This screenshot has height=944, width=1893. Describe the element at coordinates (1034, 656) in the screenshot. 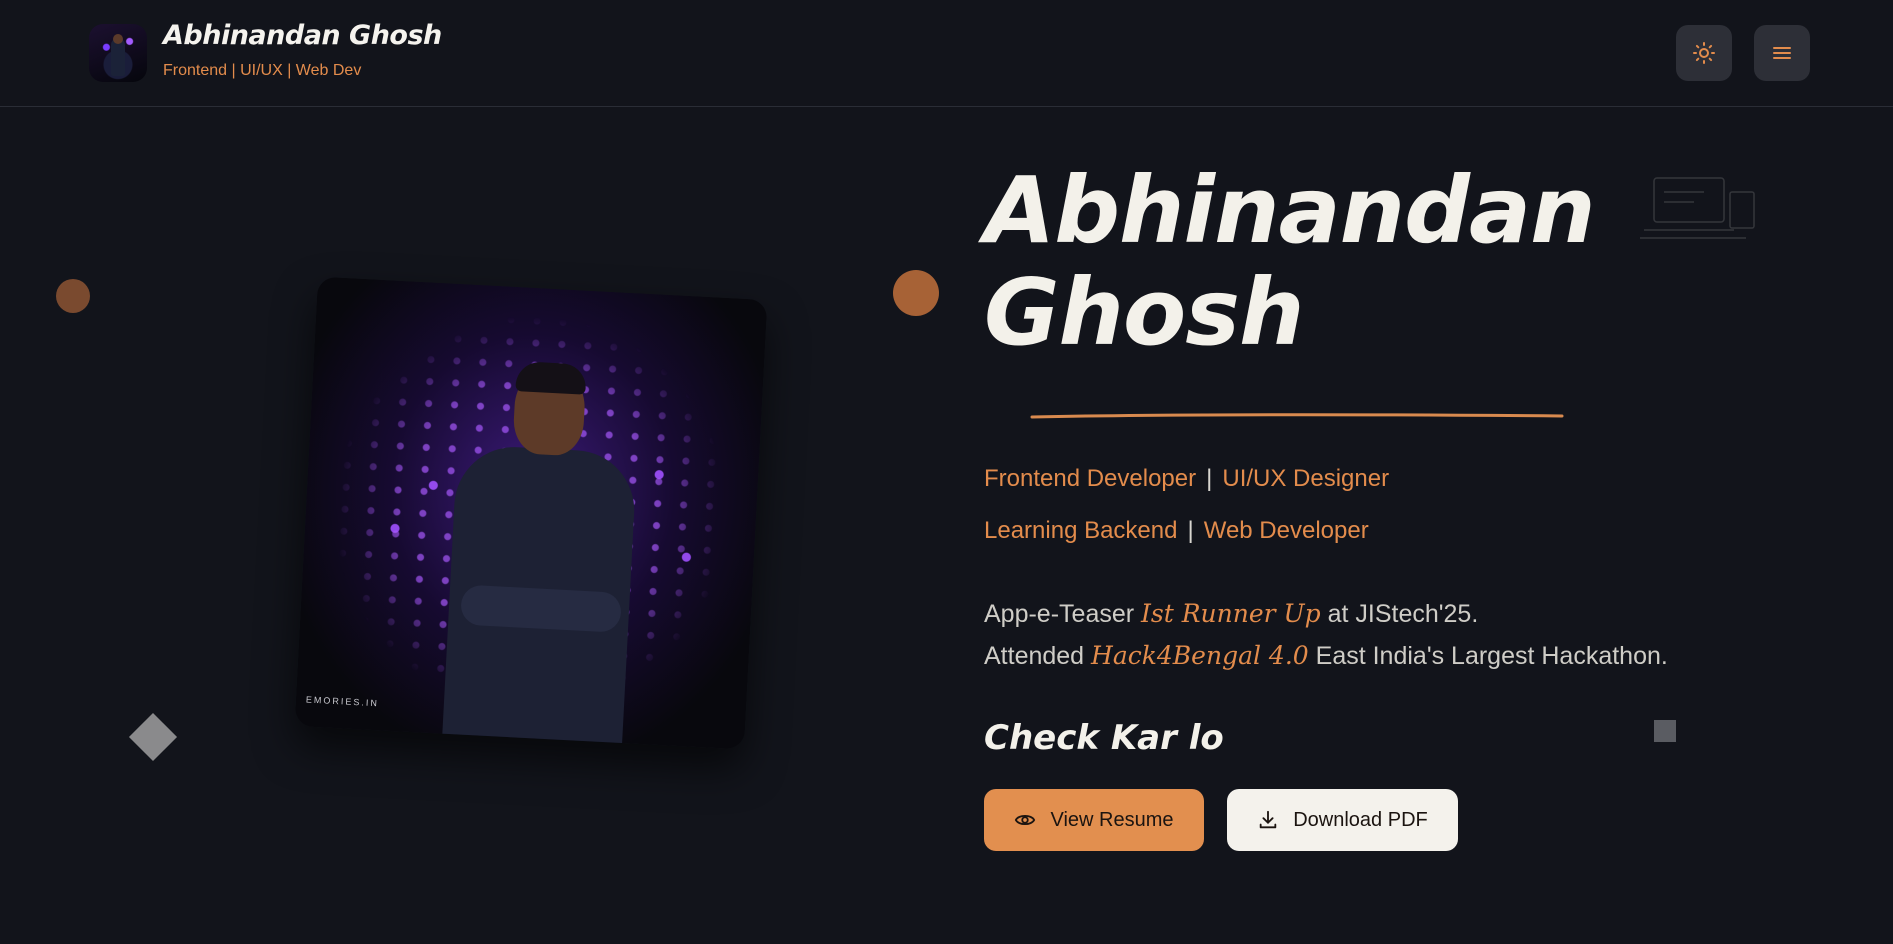

I see `achievement-2-before: Attended` at that location.